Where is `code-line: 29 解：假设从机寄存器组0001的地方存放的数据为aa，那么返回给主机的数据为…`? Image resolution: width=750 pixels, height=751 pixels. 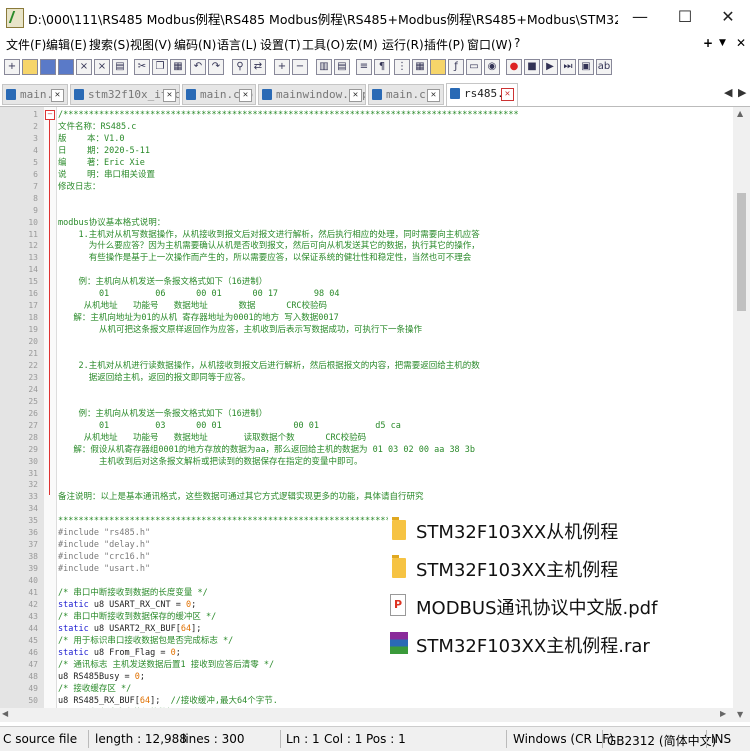 code-line: 29 解：假设从机寄存器组0001的地方存放的数据为aa，那么返回给主机的数据为… is located at coordinates (366, 450).